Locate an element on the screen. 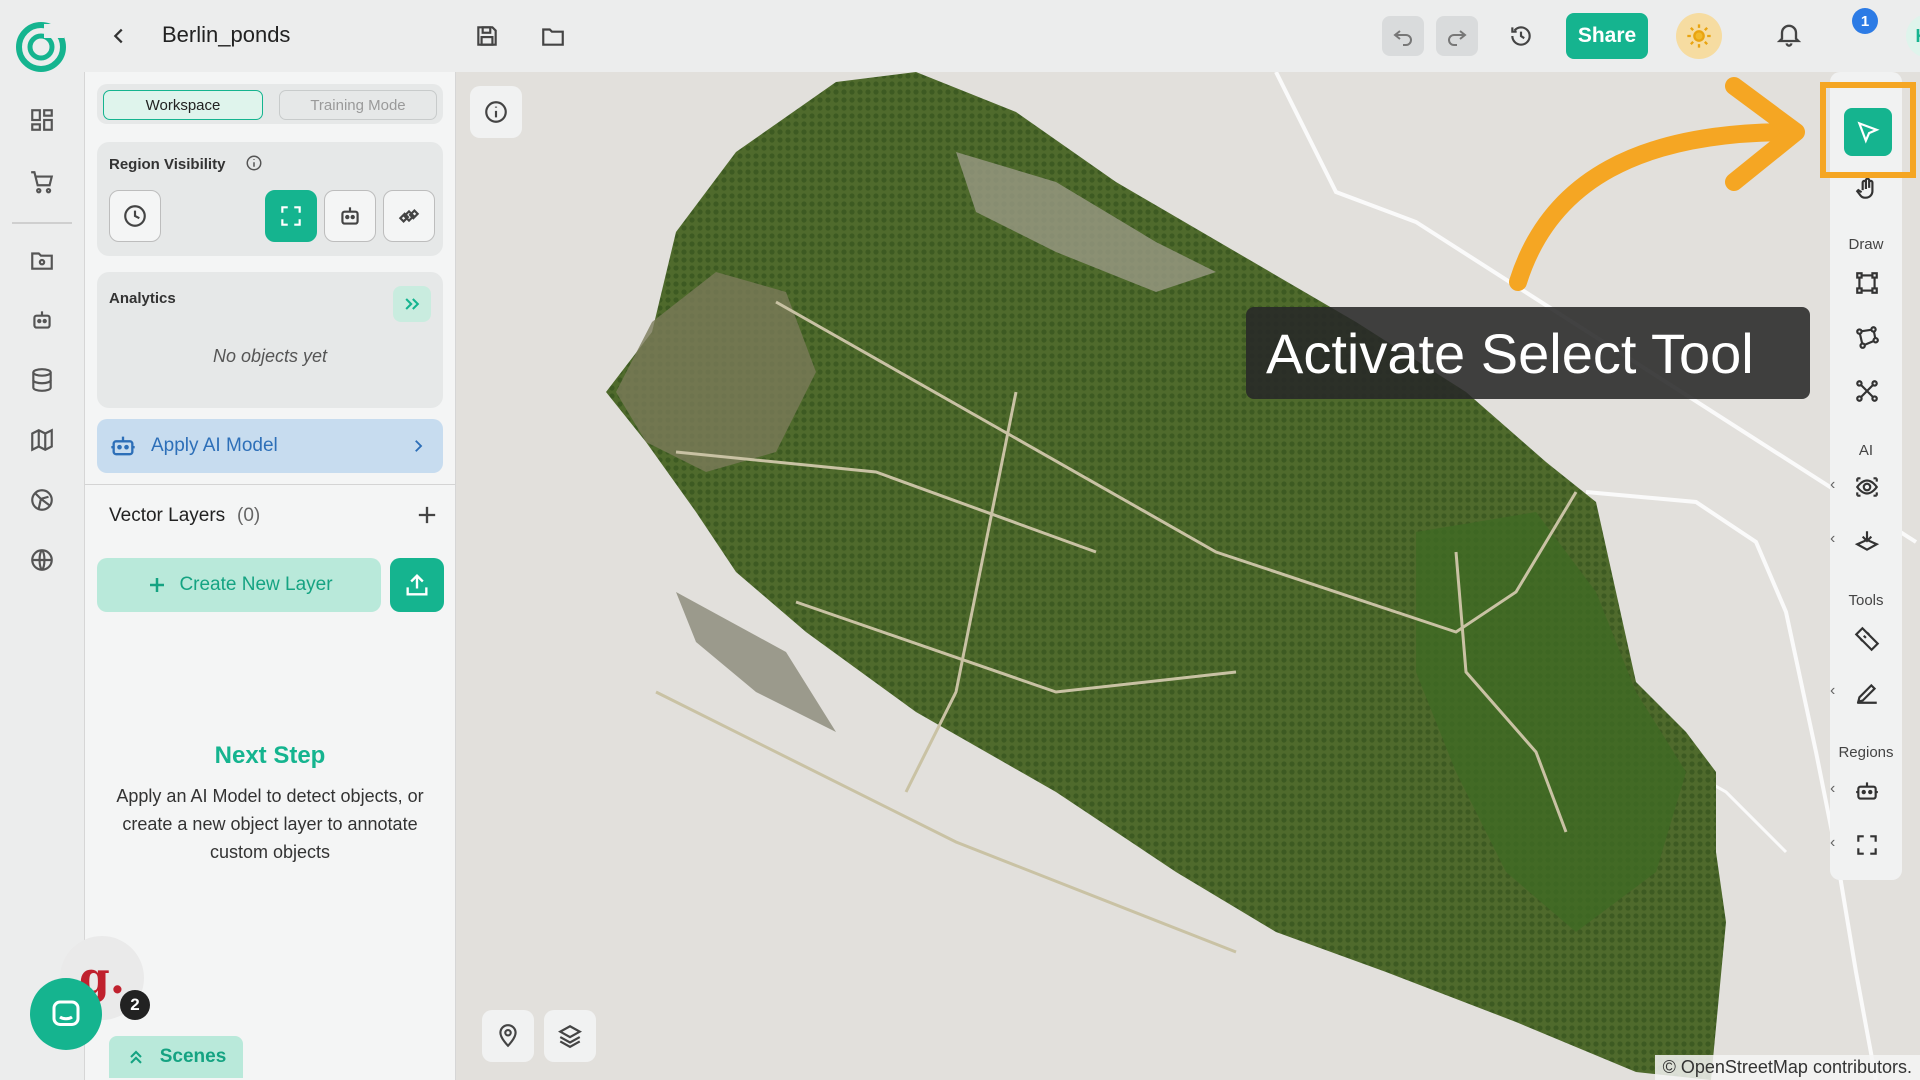  ruler-icon is located at coordinates (1867, 639).